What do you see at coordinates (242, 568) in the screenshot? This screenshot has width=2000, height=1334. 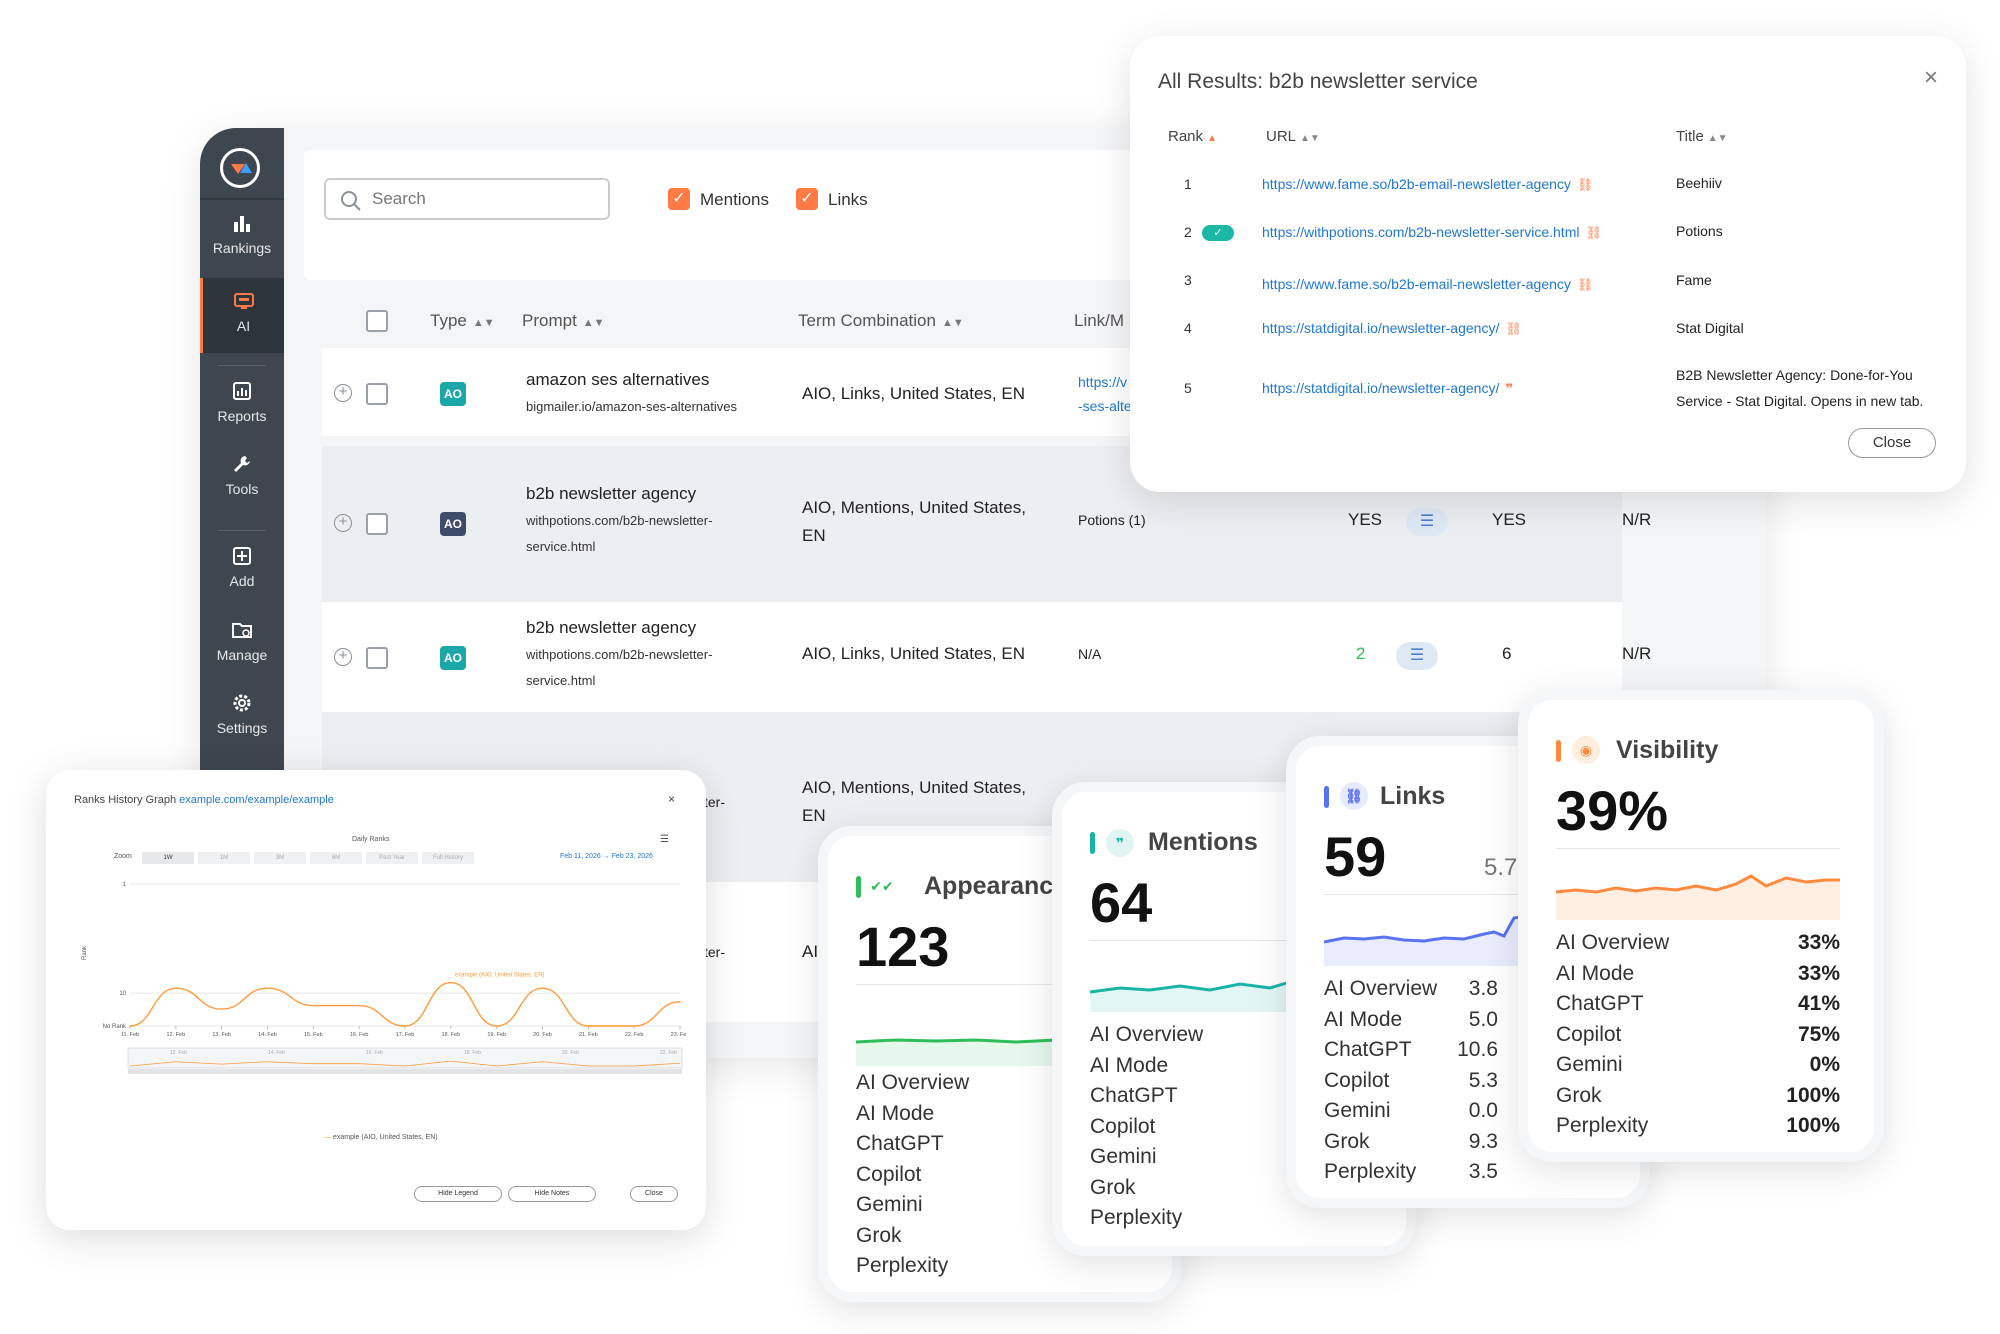 I see `sidebar-item-add: Add` at bounding box center [242, 568].